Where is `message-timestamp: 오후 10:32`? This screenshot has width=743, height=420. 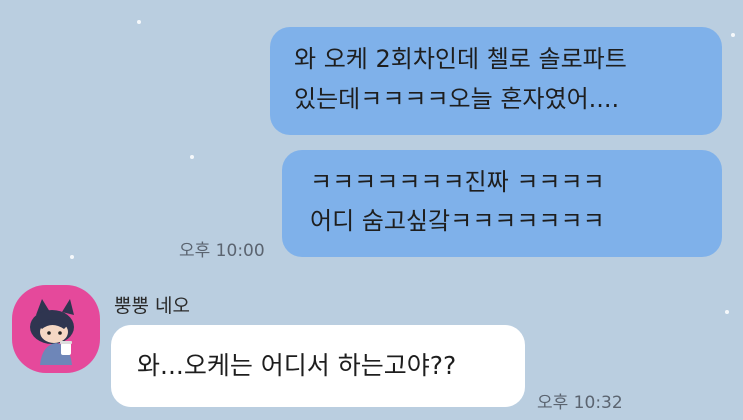 message-timestamp: 오후 10:32 is located at coordinates (580, 403).